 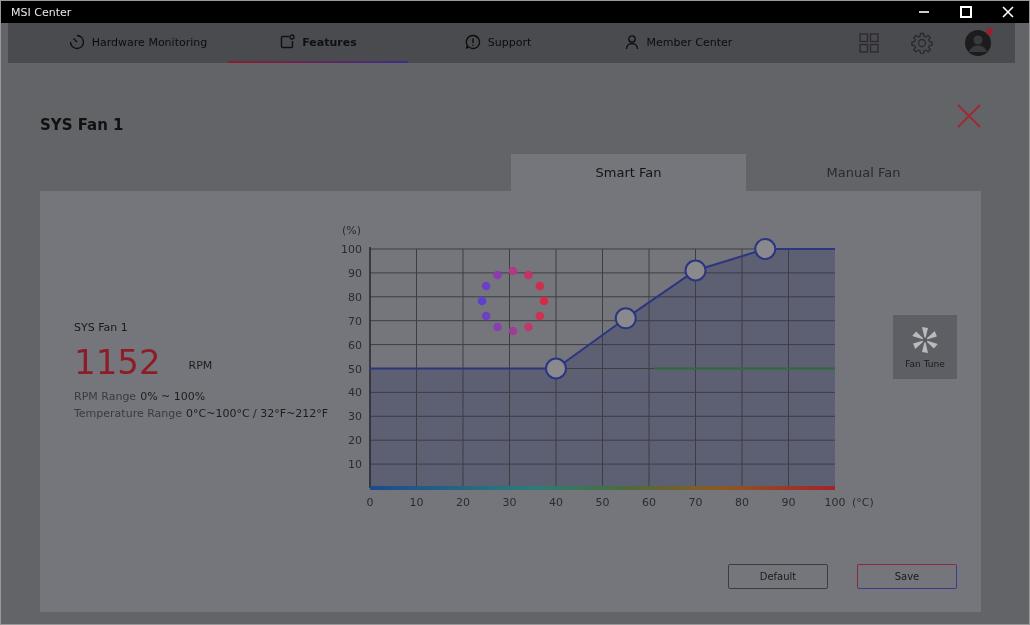 I want to click on x-tick-label: 100, so click(x=835, y=502).